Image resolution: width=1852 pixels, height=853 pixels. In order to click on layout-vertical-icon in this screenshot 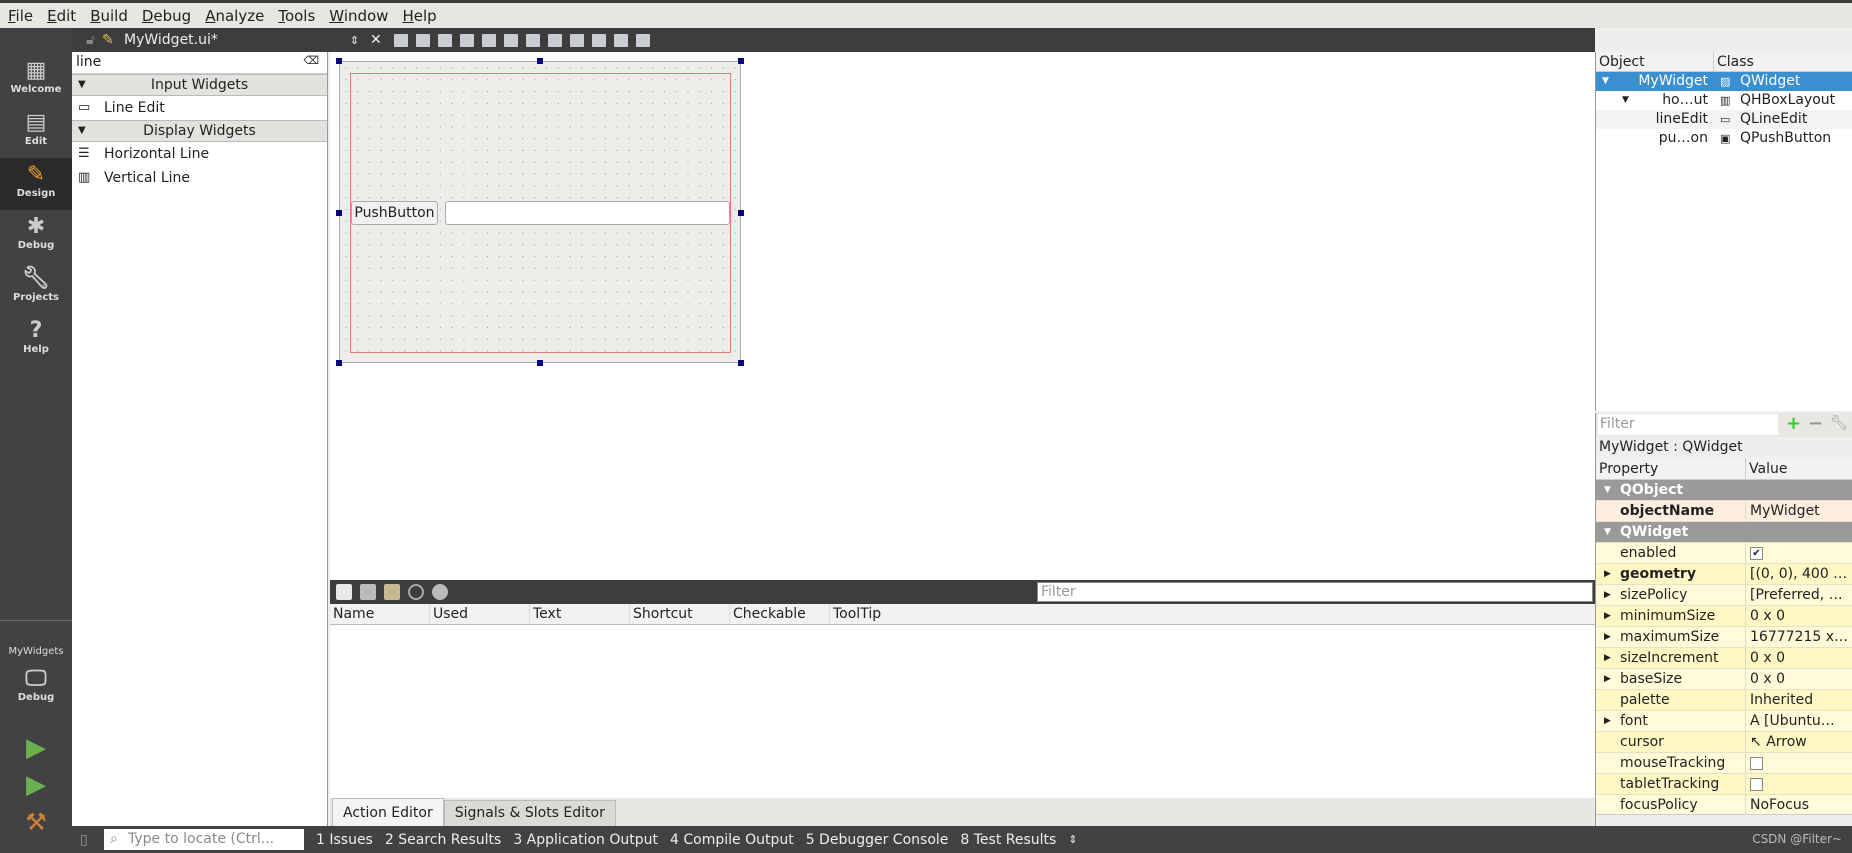, I will do `click(511, 40)`.